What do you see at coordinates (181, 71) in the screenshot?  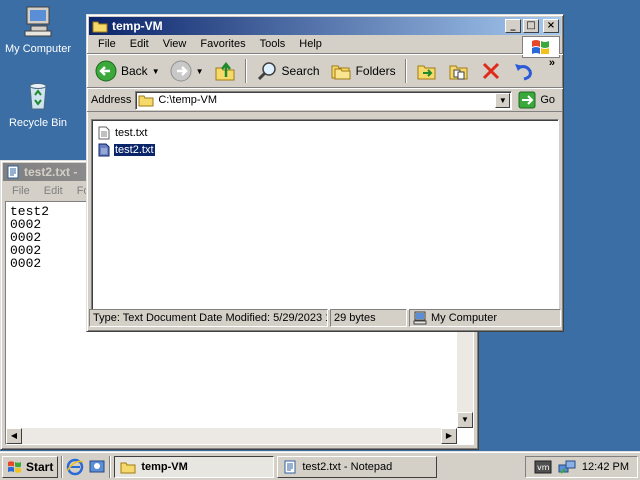 I see `forward-arrow-icon` at bounding box center [181, 71].